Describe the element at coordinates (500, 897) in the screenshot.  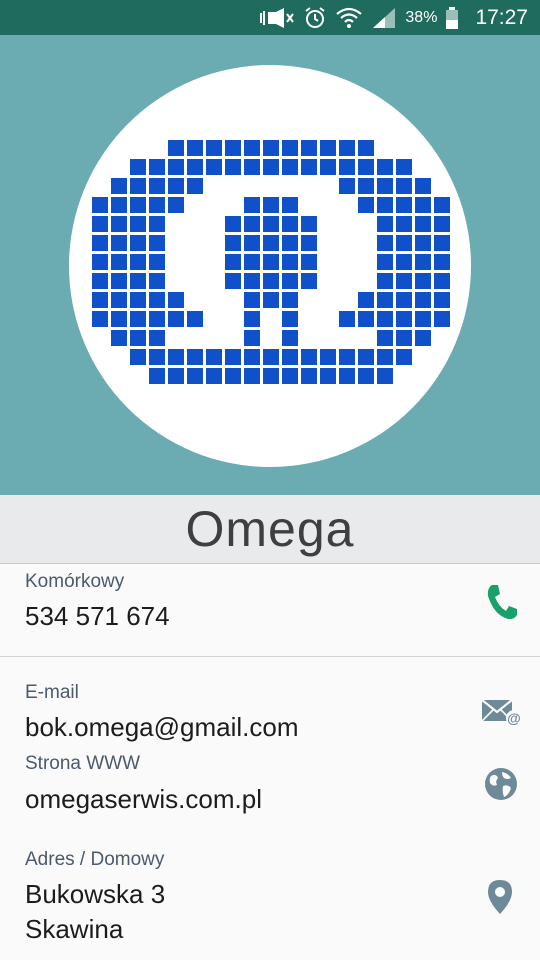
I see `map-pin-icon` at that location.